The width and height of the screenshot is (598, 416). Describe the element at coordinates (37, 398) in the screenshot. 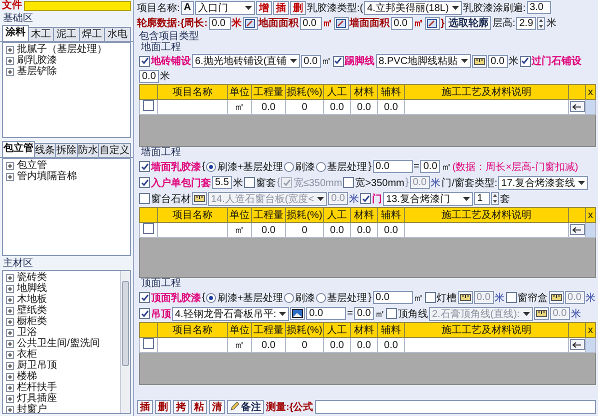

I see `tree-item: 灯具插座` at that location.